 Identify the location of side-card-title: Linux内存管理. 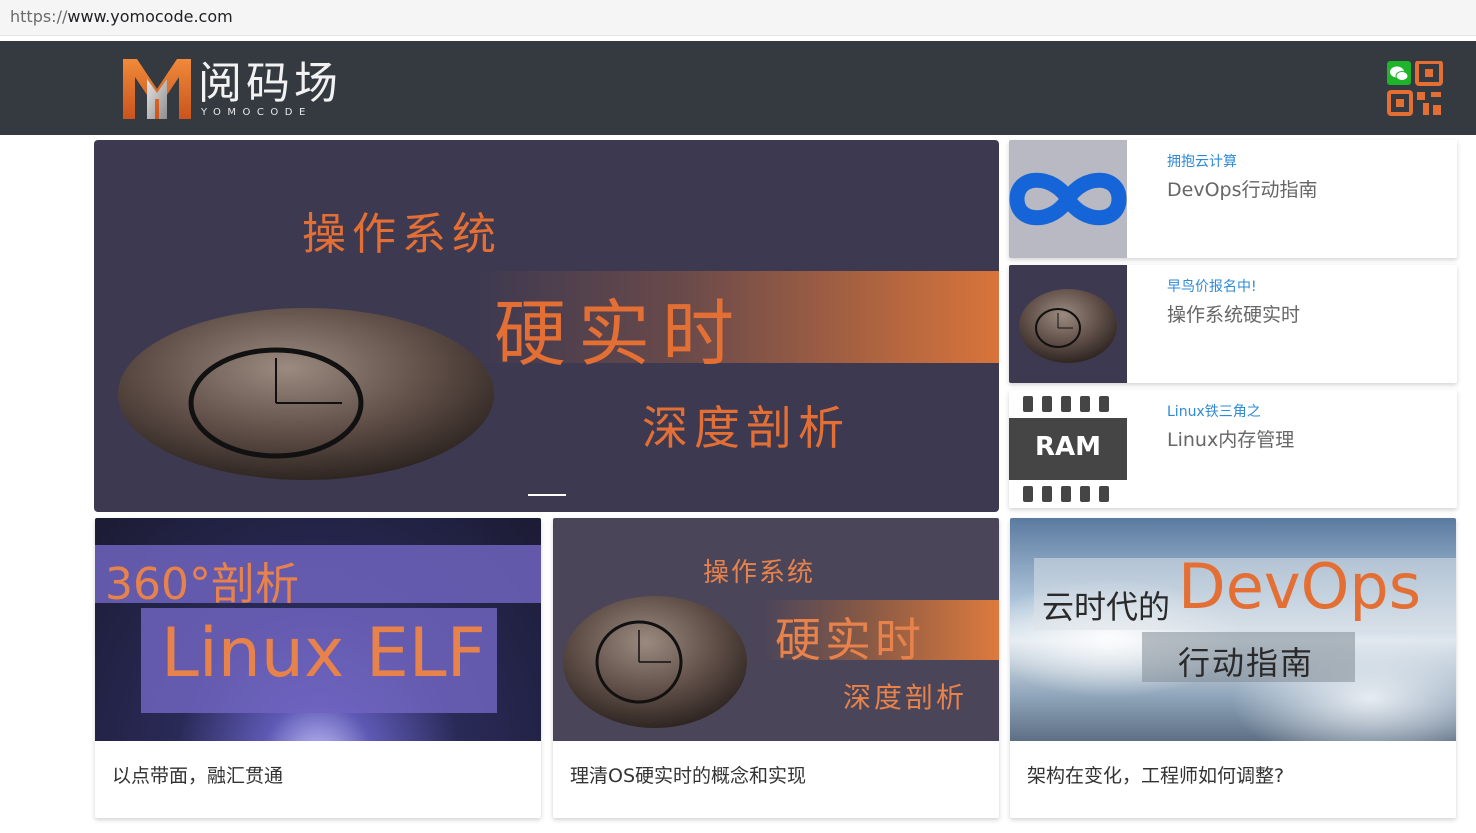
(1230, 438).